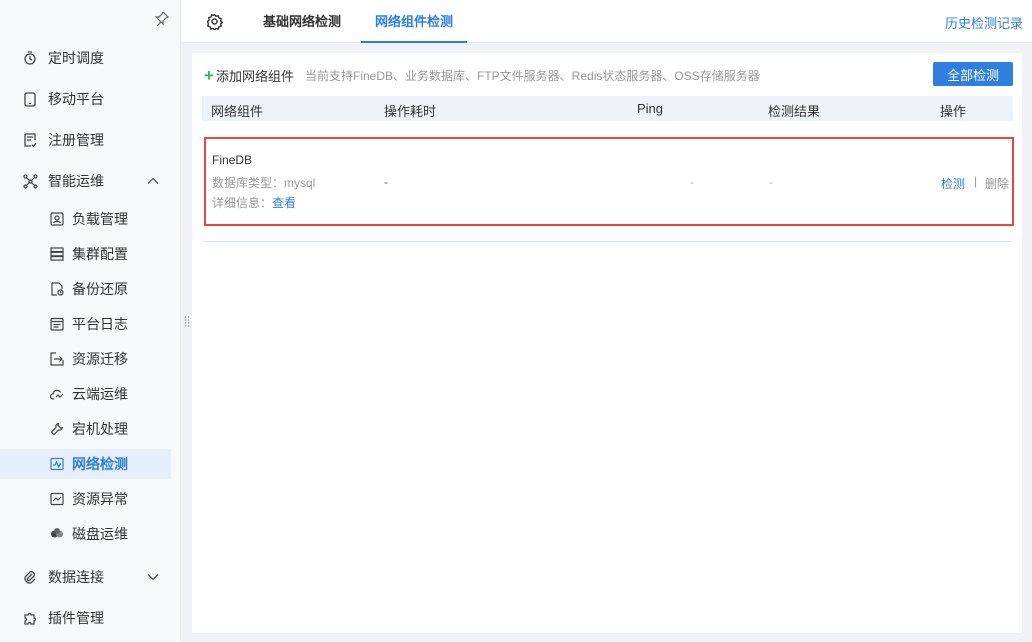 The height and width of the screenshot is (642, 1032). Describe the element at coordinates (100, 254) in the screenshot. I see `sidebar-subitem-label: 集群配置` at that location.